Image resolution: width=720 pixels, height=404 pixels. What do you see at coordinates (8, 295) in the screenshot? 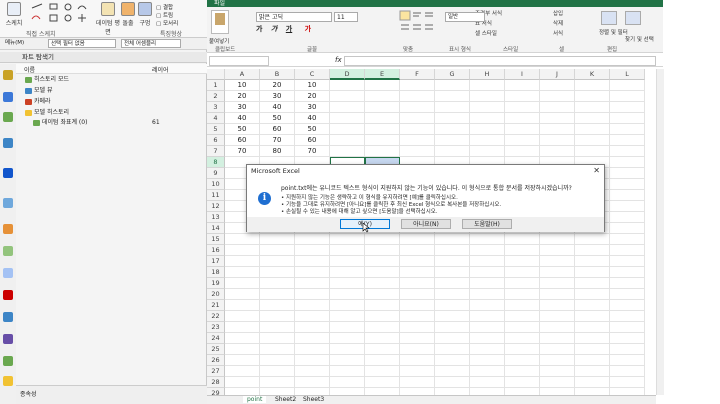
I see `roles-icon` at bounding box center [8, 295].